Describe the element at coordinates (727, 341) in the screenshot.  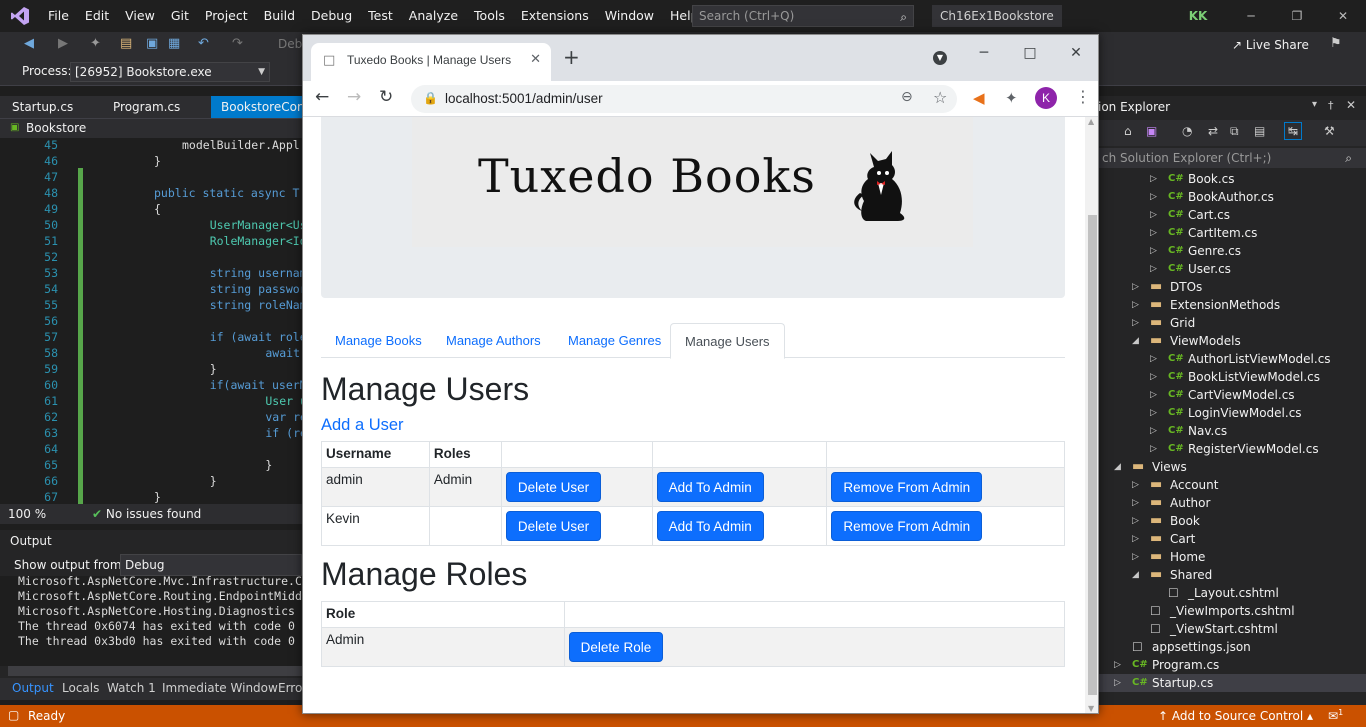
I see `tab-manage-users: Manage Users` at that location.